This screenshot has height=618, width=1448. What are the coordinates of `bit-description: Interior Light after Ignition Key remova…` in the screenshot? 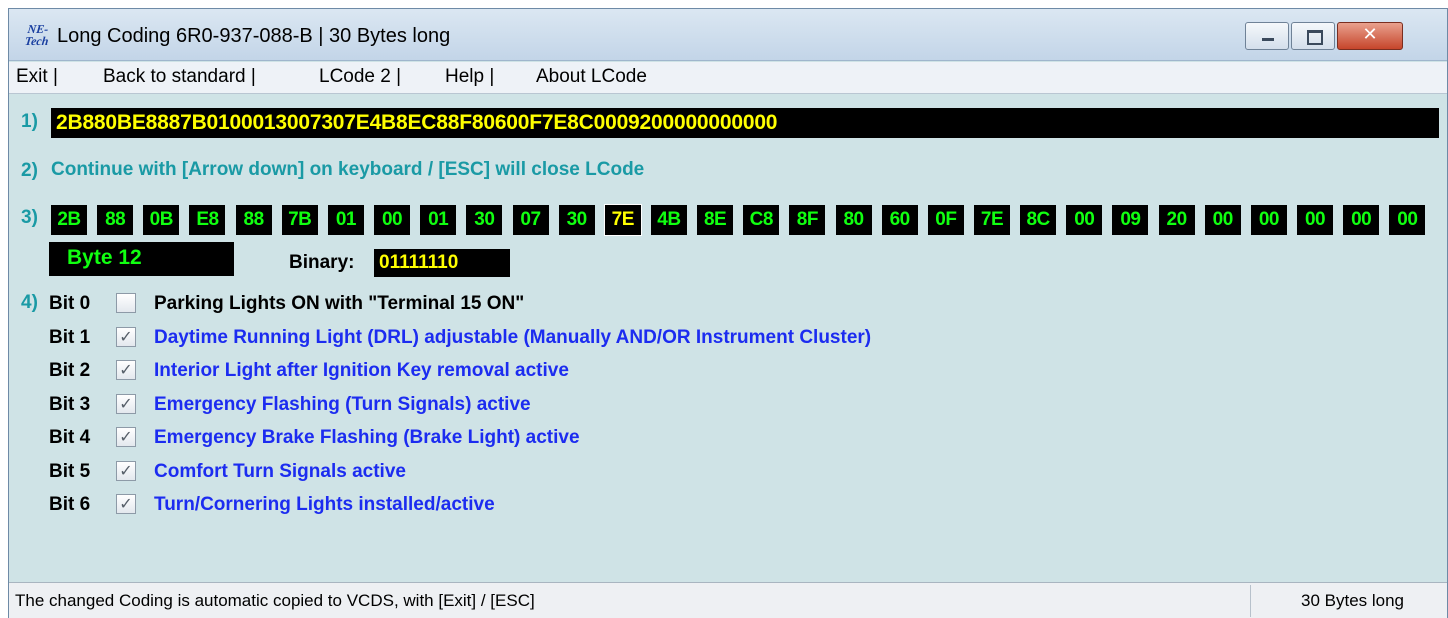 It's located at (361, 370).